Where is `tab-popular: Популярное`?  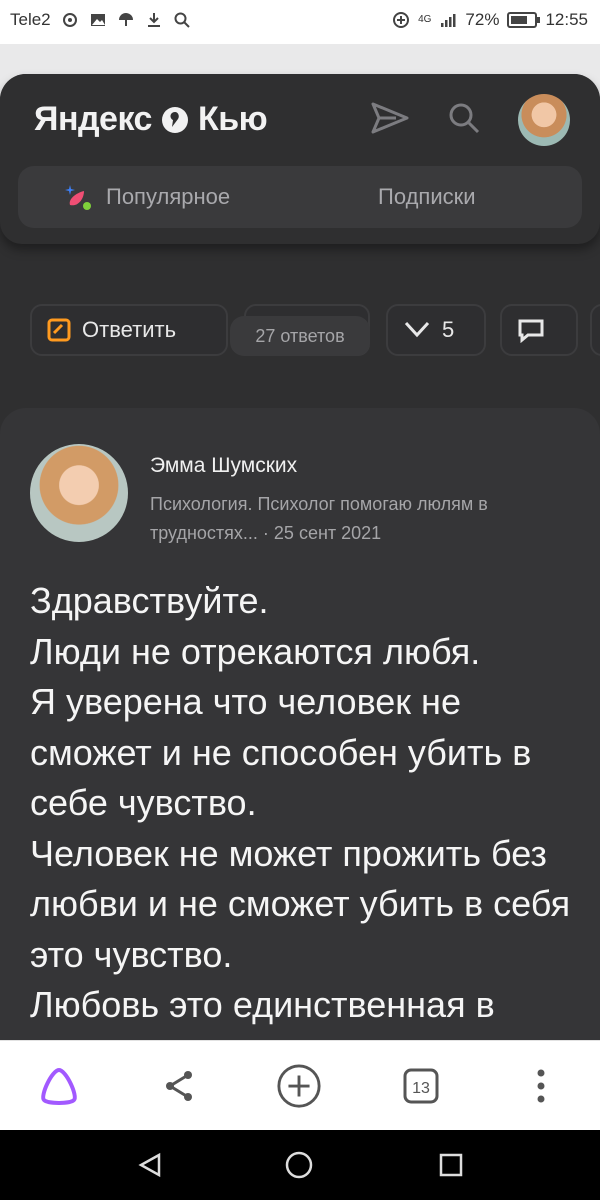
tab-popular: Популярное is located at coordinates (146, 197).